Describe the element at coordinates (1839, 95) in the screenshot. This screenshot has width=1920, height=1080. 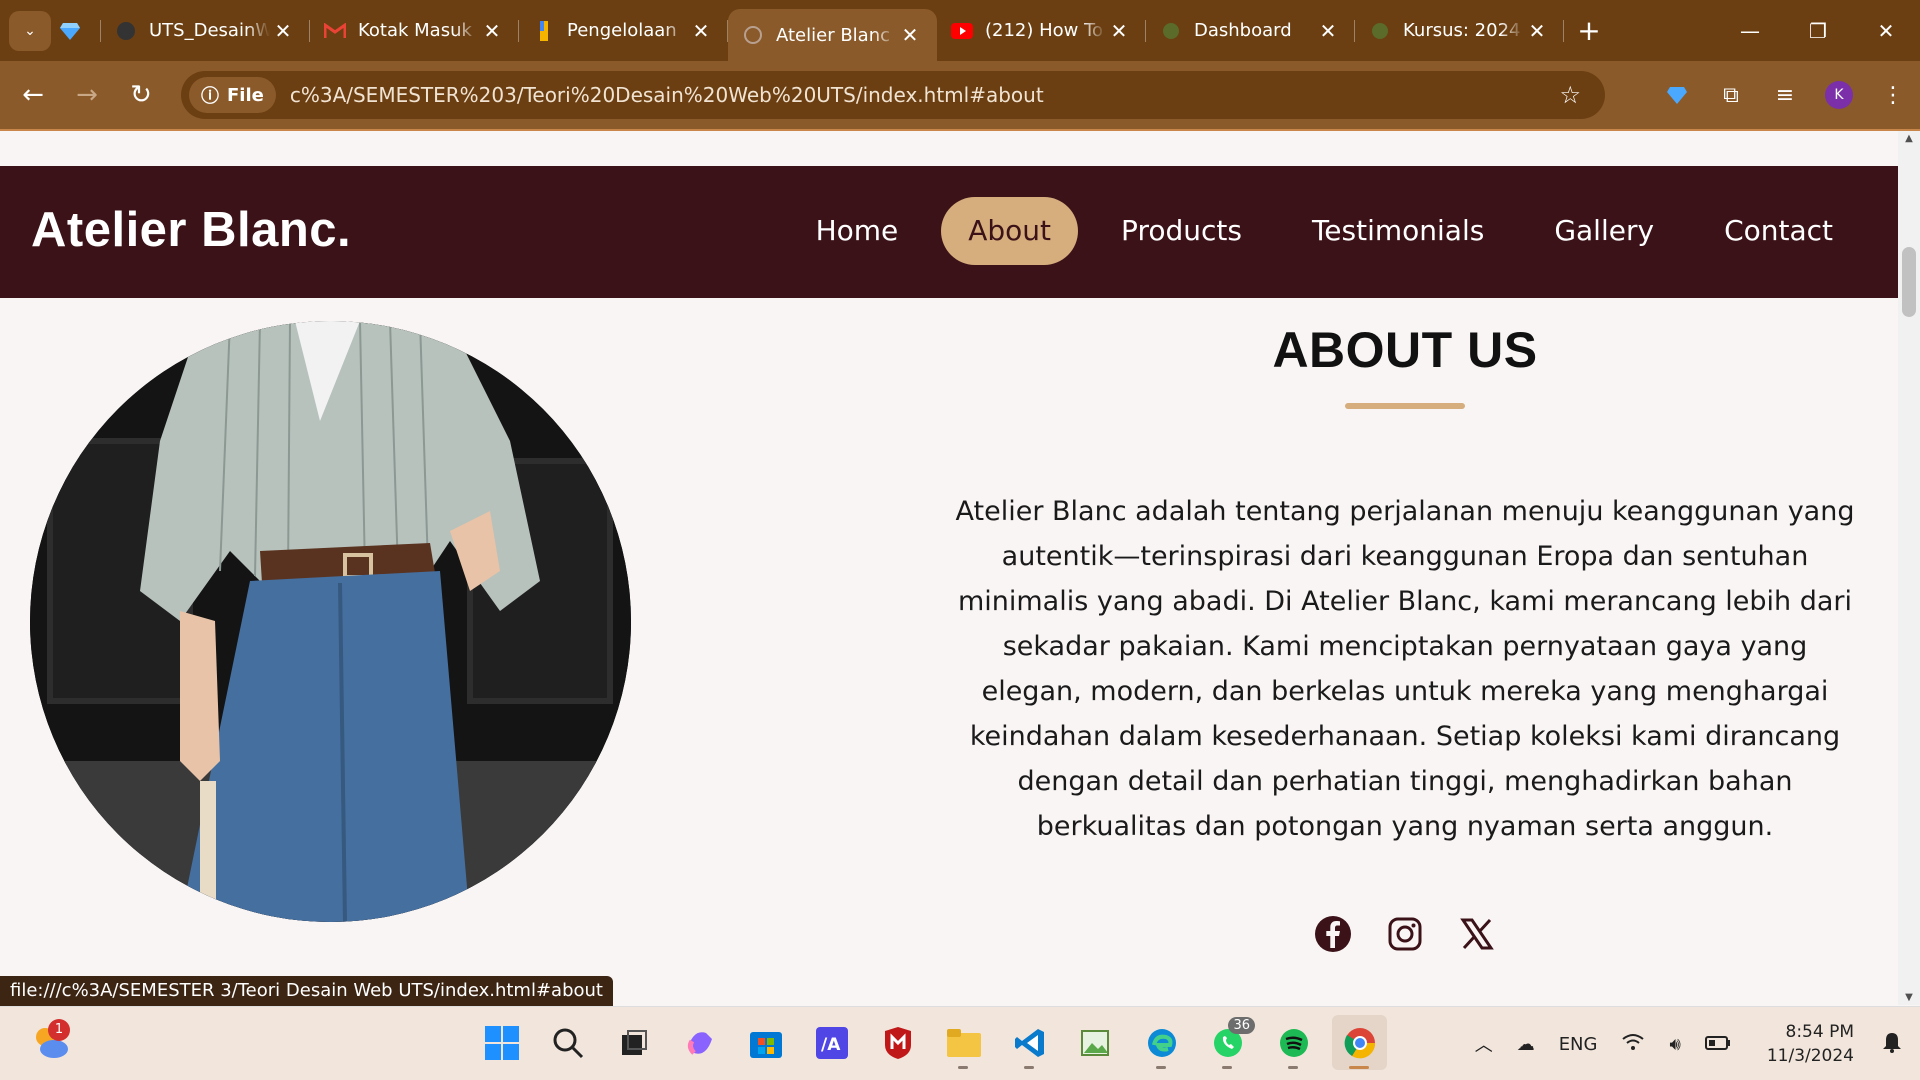
I see `profile-avatar: K` at that location.